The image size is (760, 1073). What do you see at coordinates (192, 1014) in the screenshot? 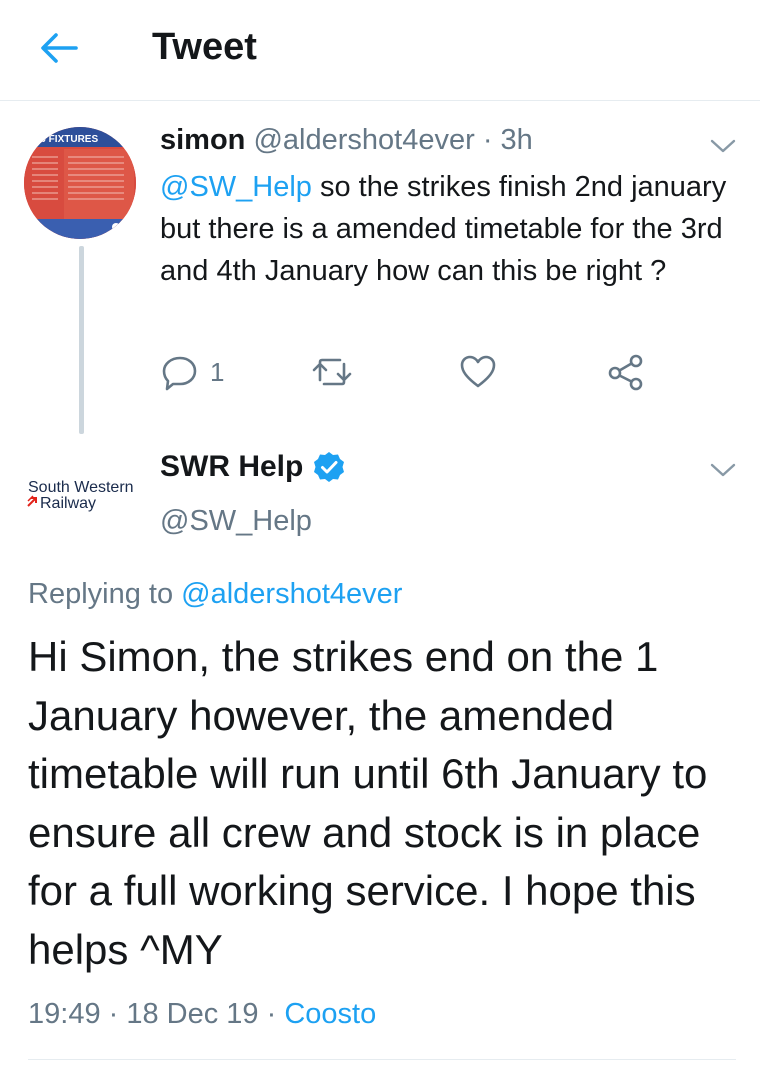
I see `tweet-date: 18 Dec 19` at bounding box center [192, 1014].